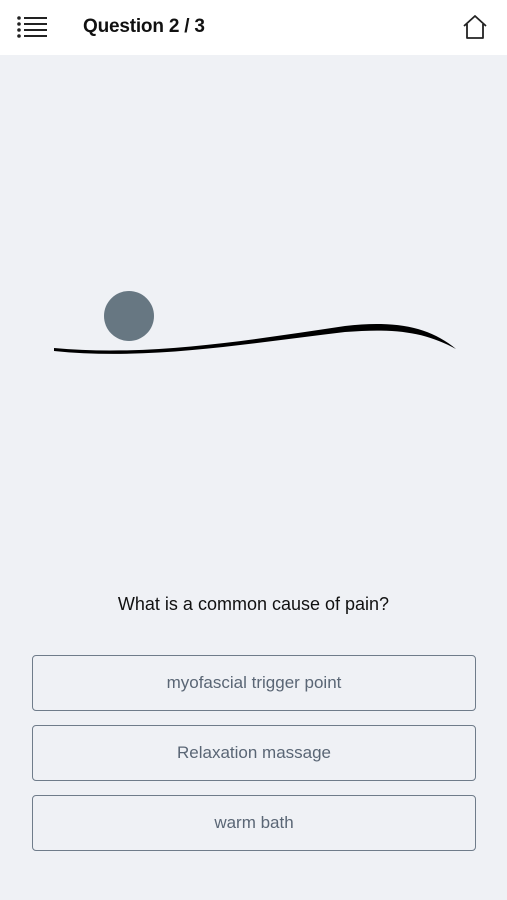  I want to click on answer-option-2: Relaxation massage, so click(254, 753).